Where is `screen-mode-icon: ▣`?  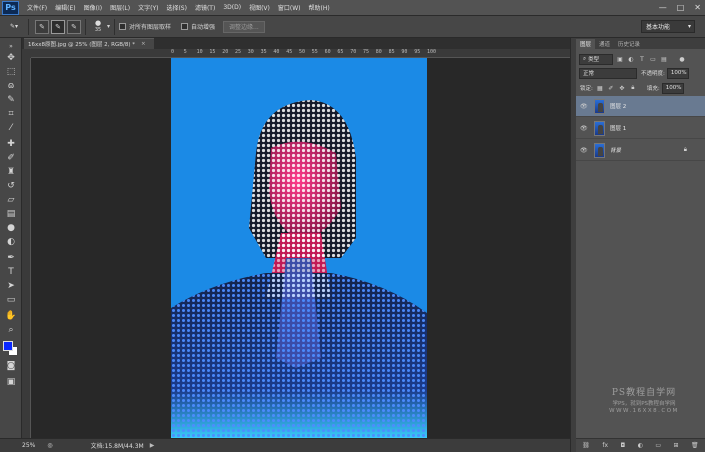
screen-mode-icon: ▣ is located at coordinates (11, 382).